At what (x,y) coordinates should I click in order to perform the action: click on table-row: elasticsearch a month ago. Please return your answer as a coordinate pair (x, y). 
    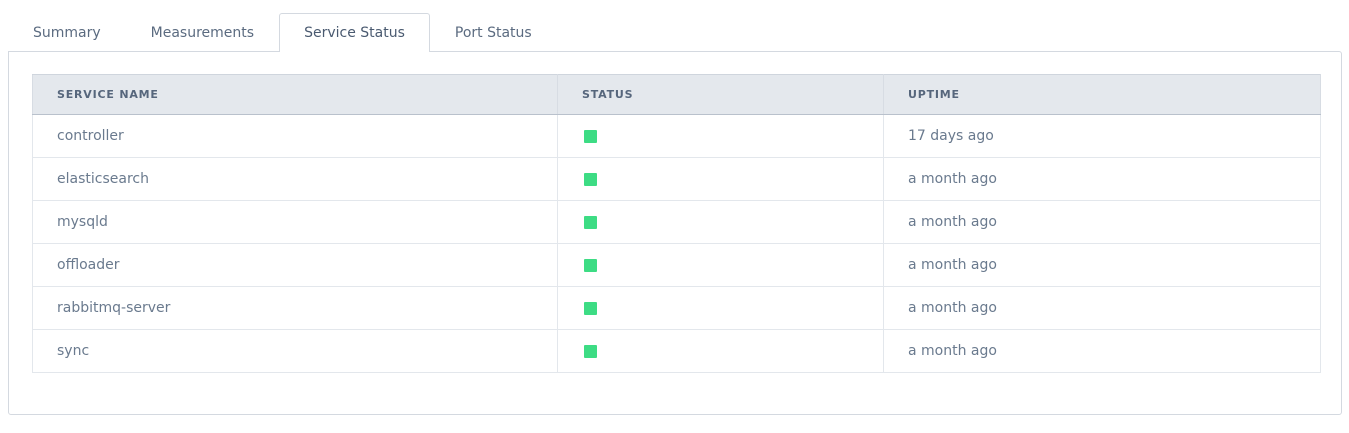
    Looking at the image, I should click on (676, 179).